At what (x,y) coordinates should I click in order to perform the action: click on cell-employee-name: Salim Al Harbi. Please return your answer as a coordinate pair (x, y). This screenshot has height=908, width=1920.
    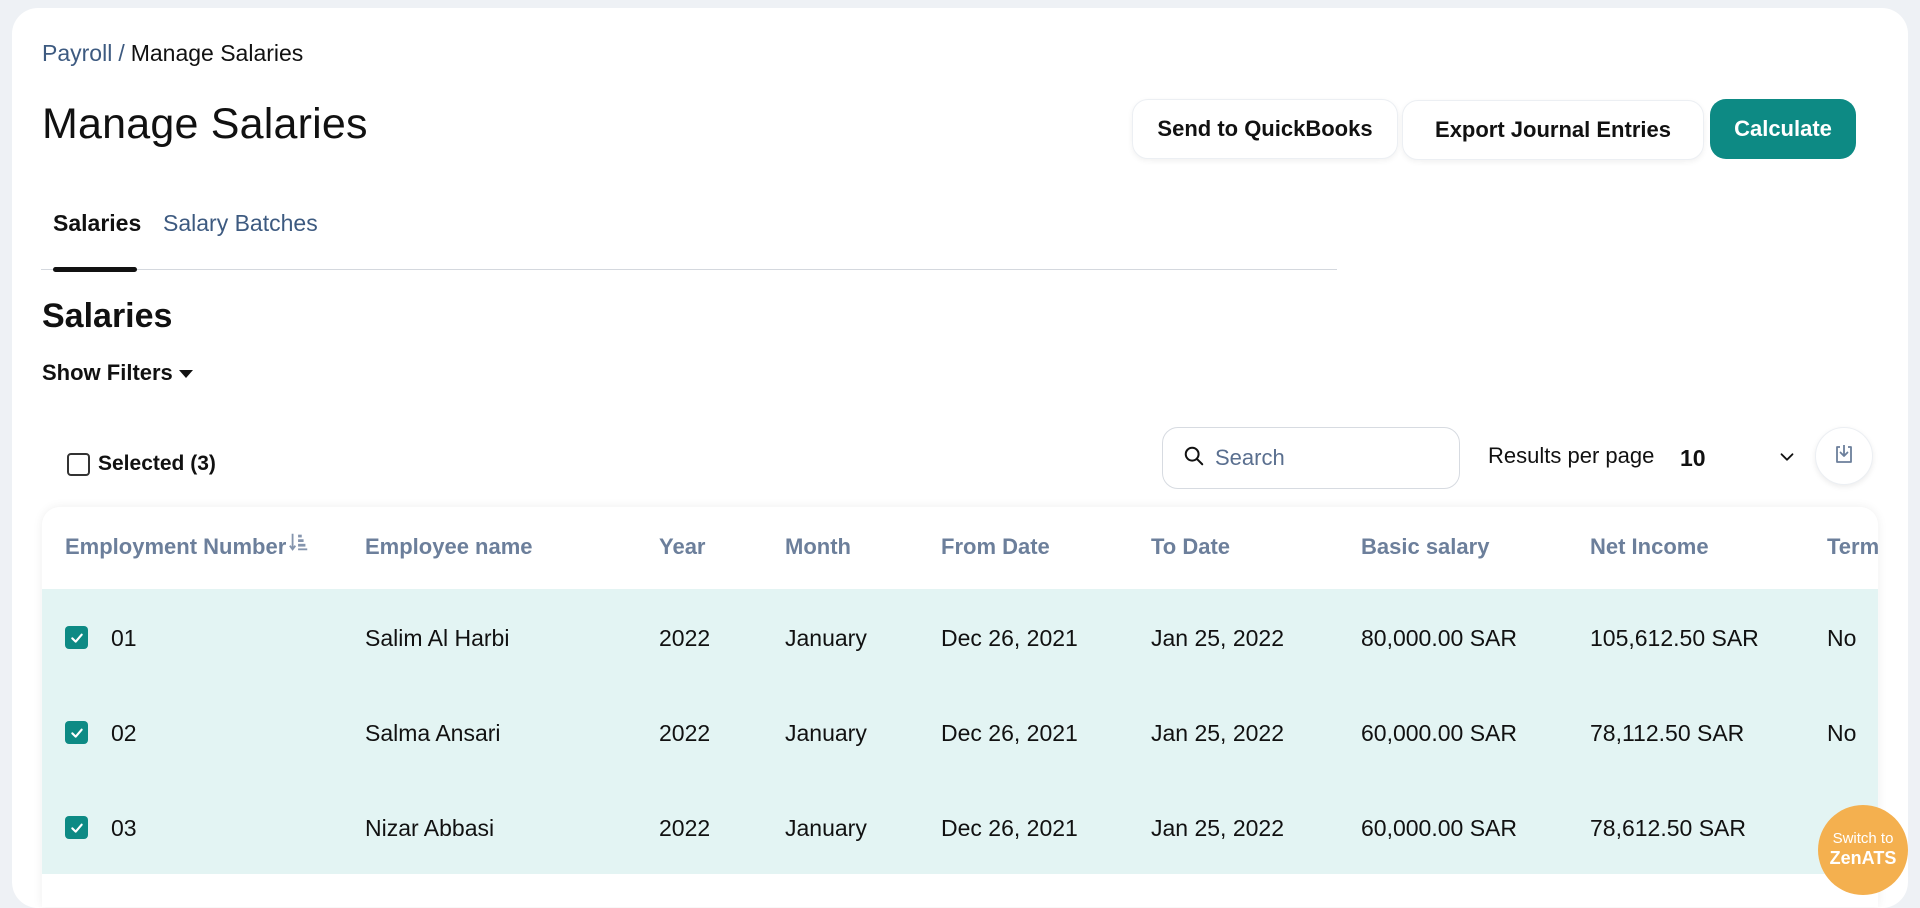
    Looking at the image, I should click on (437, 638).